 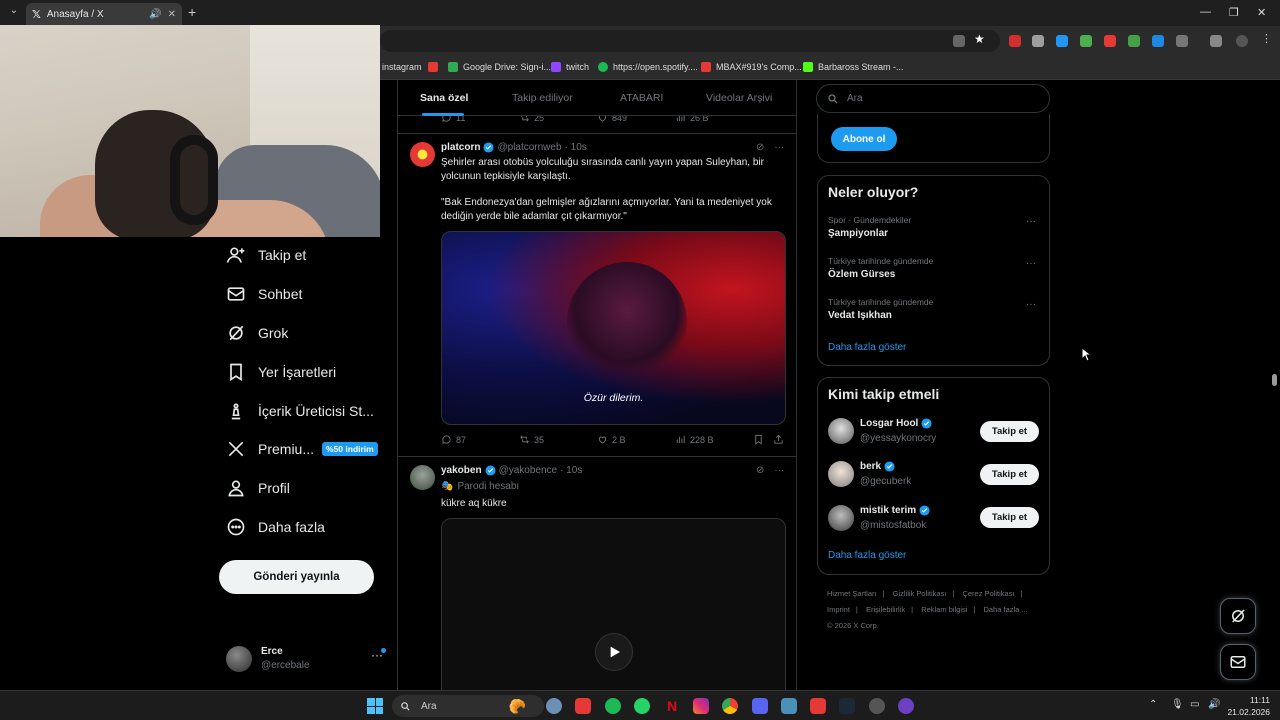 What do you see at coordinates (554, 706) in the screenshot?
I see `settings-icon` at bounding box center [554, 706].